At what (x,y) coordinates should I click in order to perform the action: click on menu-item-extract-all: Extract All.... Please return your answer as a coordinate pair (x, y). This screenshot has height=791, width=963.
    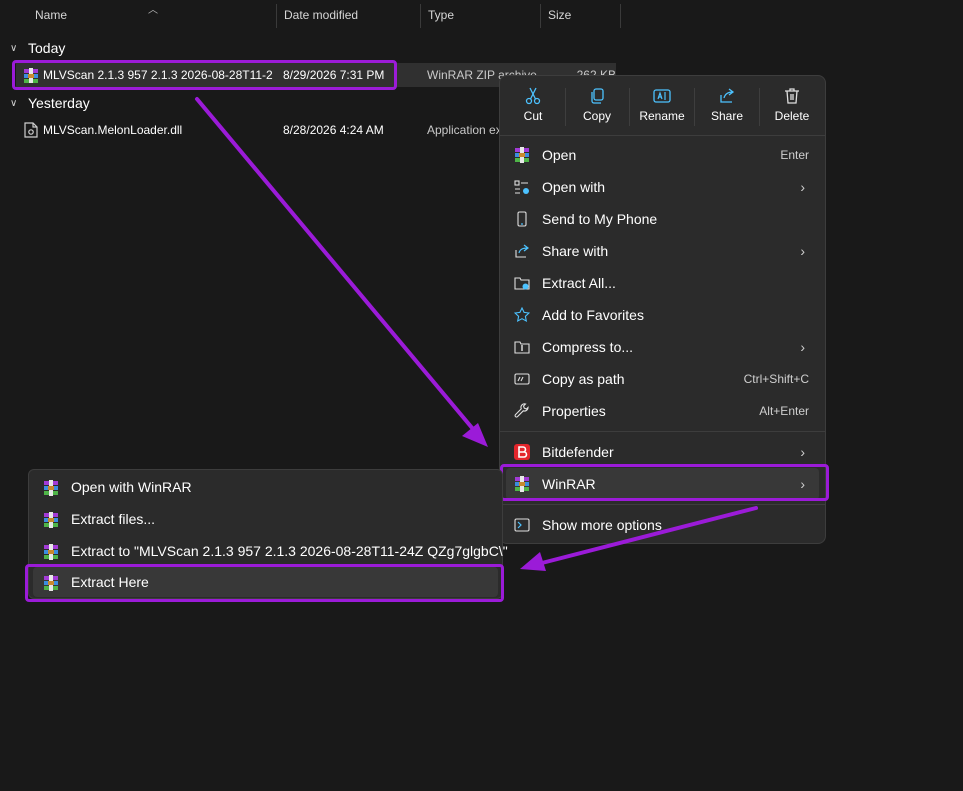
    Looking at the image, I should click on (662, 283).